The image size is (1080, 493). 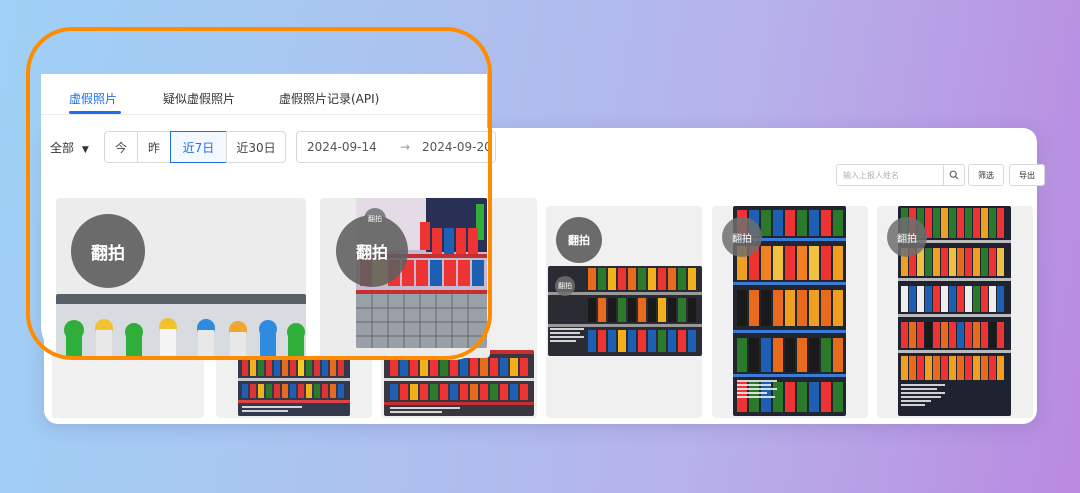 What do you see at coordinates (986, 175) in the screenshot?
I see `filter-button: 筛选` at bounding box center [986, 175].